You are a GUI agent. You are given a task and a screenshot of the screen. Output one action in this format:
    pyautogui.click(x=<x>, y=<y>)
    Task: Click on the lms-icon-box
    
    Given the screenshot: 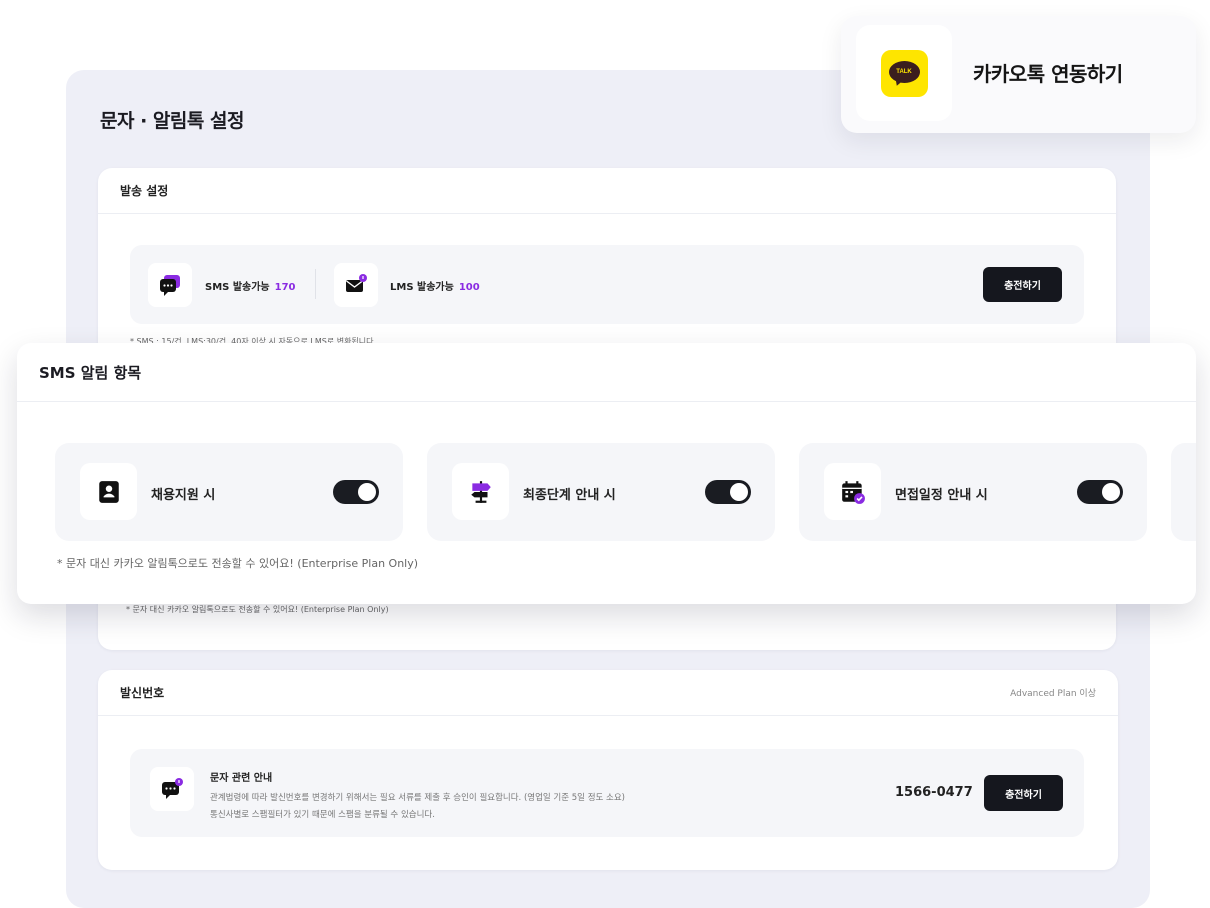 What is the action you would take?
    pyautogui.click(x=356, y=285)
    